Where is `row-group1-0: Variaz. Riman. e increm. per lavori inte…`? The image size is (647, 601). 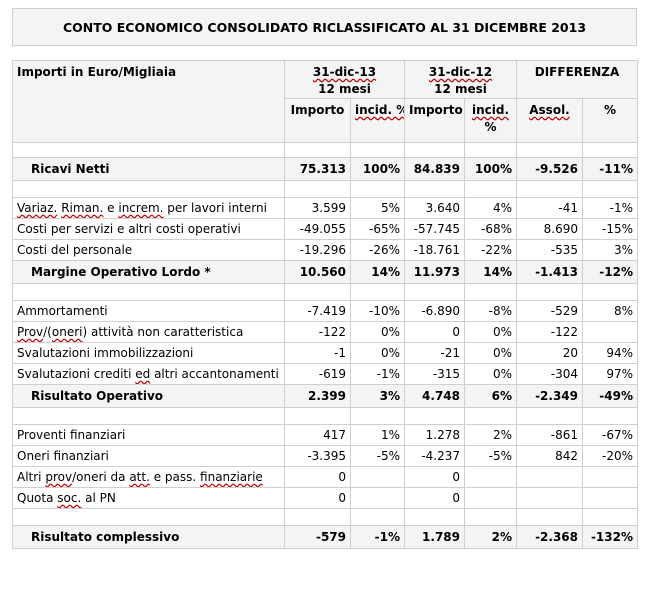 row-group1-0: Variaz. Riman. e increm. per lavori inte… is located at coordinates (325, 208).